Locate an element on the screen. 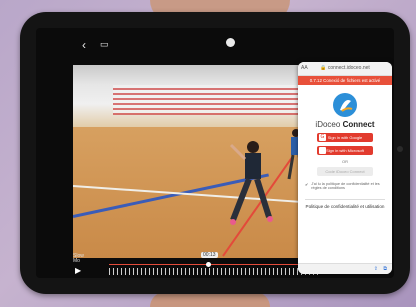 Image resolution: width=416 pixels, height=307 pixels. browser-url: connect.idoceo.net is located at coordinates (349, 68).